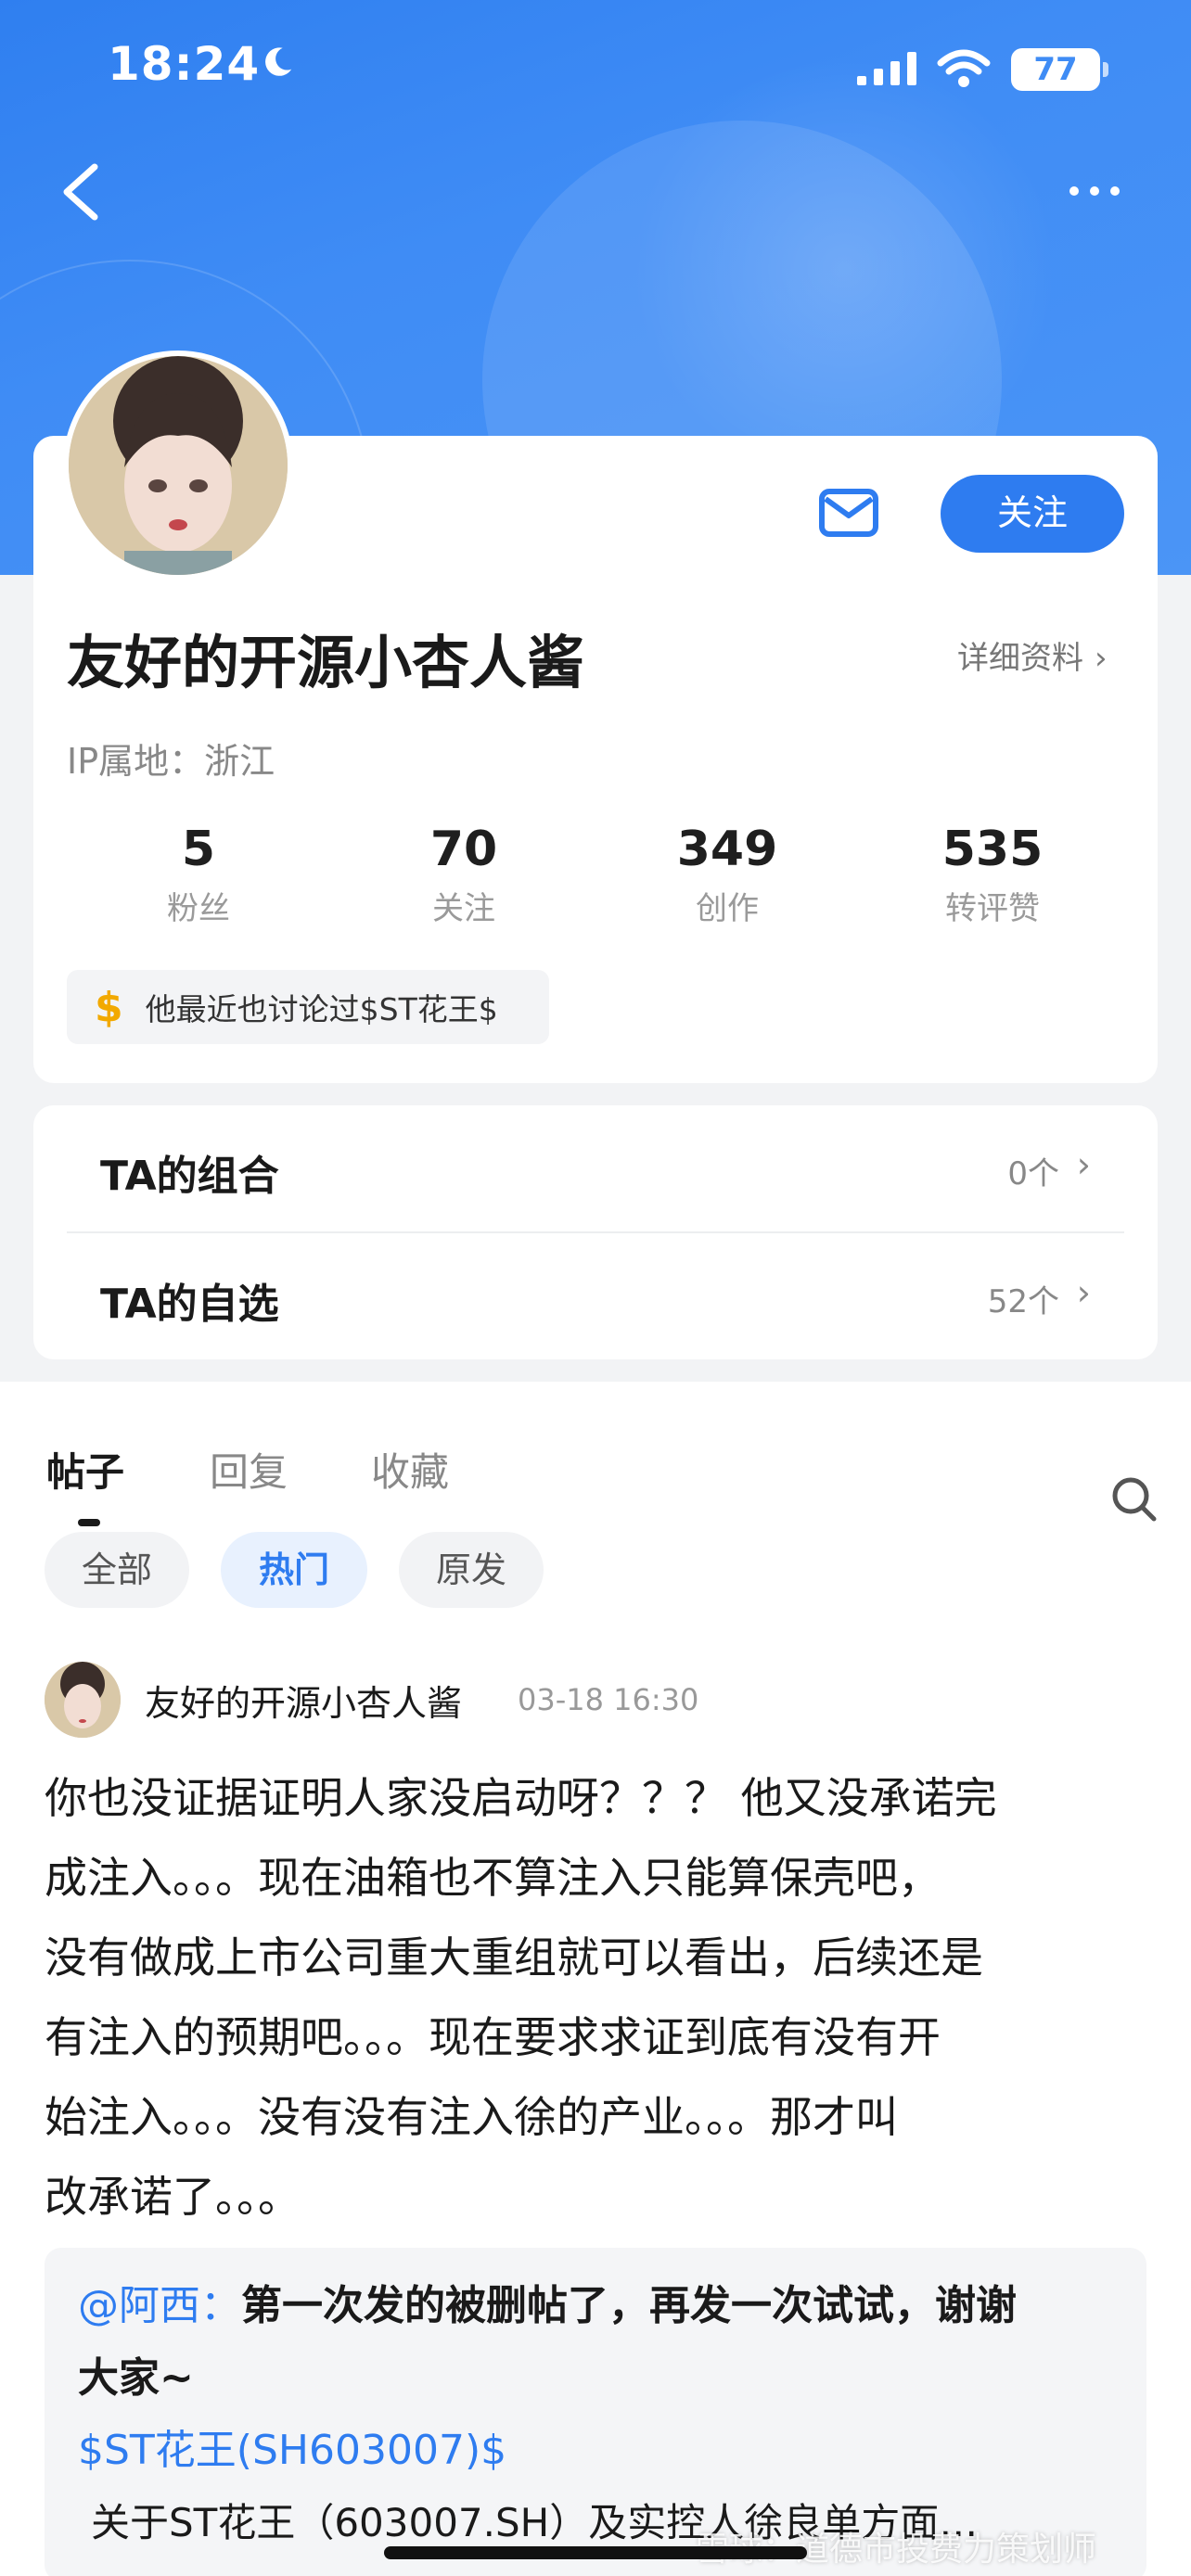 This screenshot has width=1191, height=2576. I want to click on status-bar: 18:24 77, so click(595, 69).